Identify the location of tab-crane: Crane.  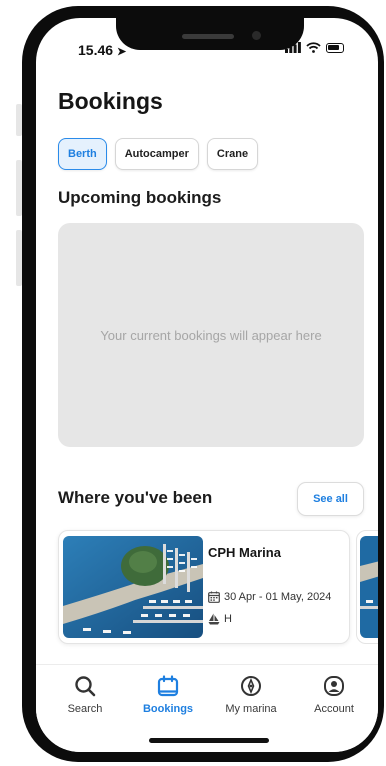
(232, 154).